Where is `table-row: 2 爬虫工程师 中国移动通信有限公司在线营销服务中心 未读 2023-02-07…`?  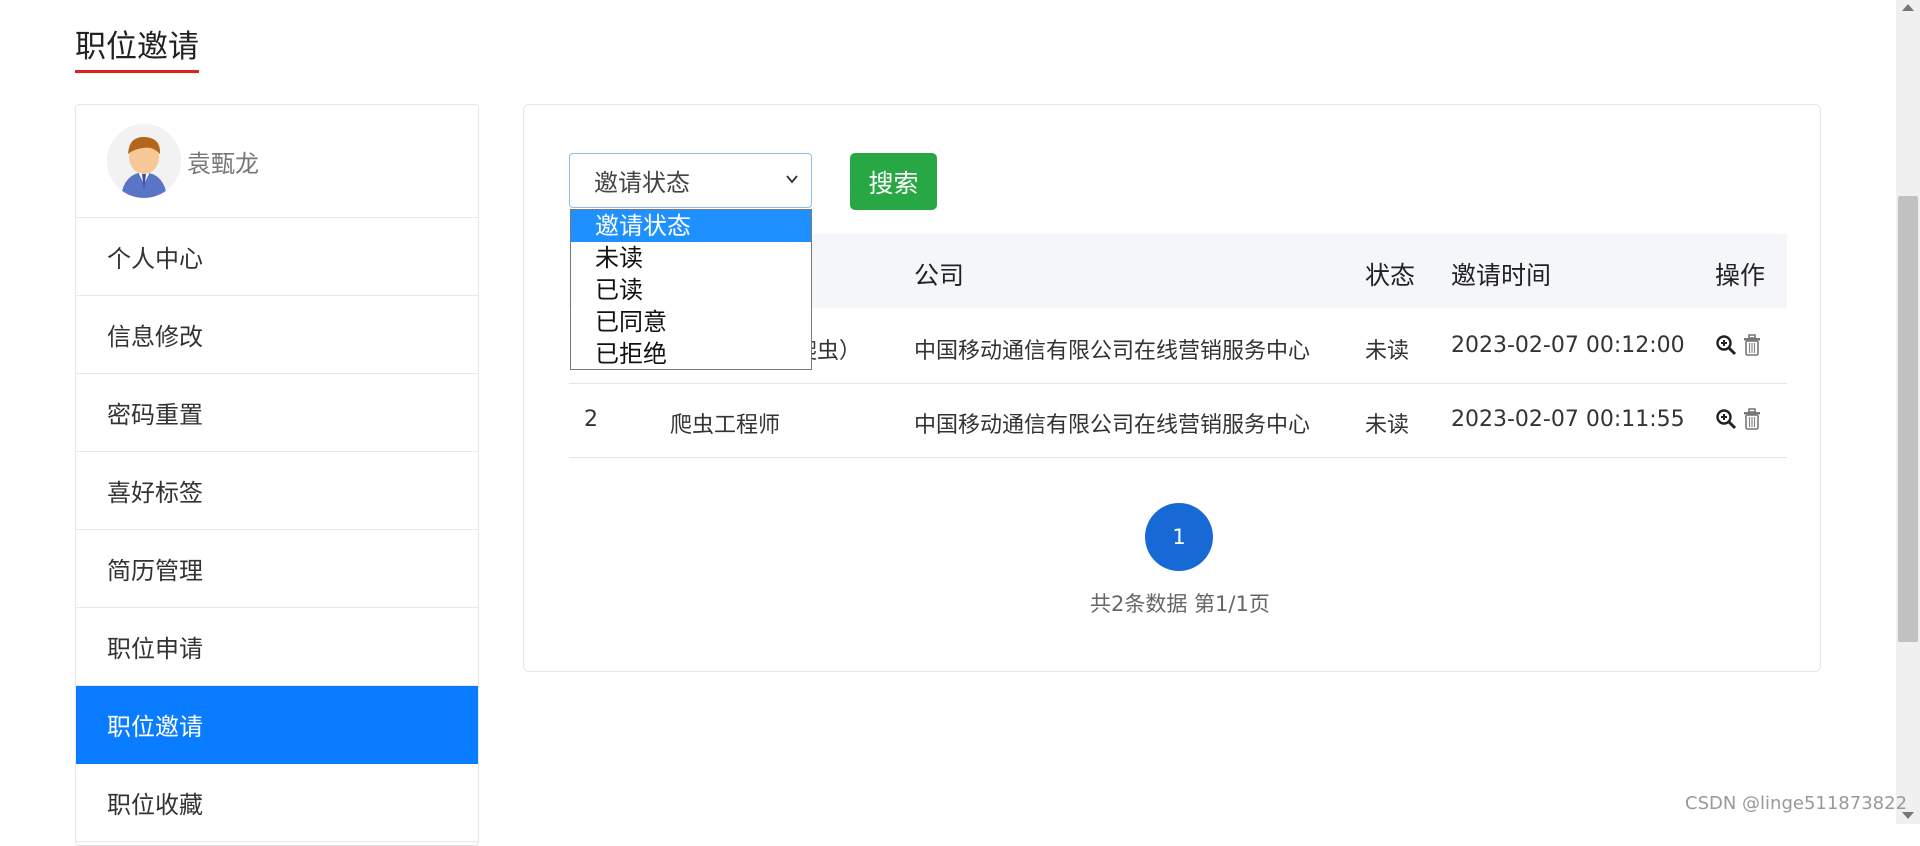
table-row: 2 爬虫工程师 中国移动通信有限公司在线营销服务中心 未读 2023-02-07… is located at coordinates (1178, 420).